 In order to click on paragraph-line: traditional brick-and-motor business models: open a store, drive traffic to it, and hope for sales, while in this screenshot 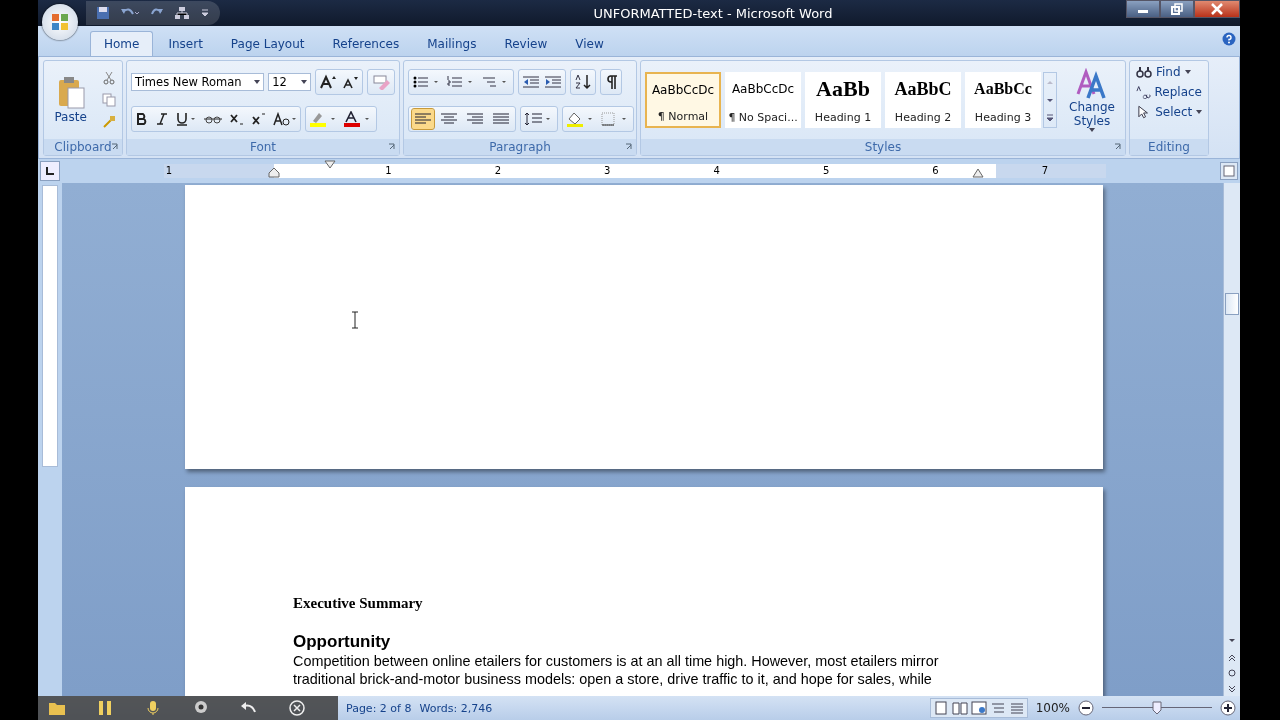, I will do `click(613, 679)`.